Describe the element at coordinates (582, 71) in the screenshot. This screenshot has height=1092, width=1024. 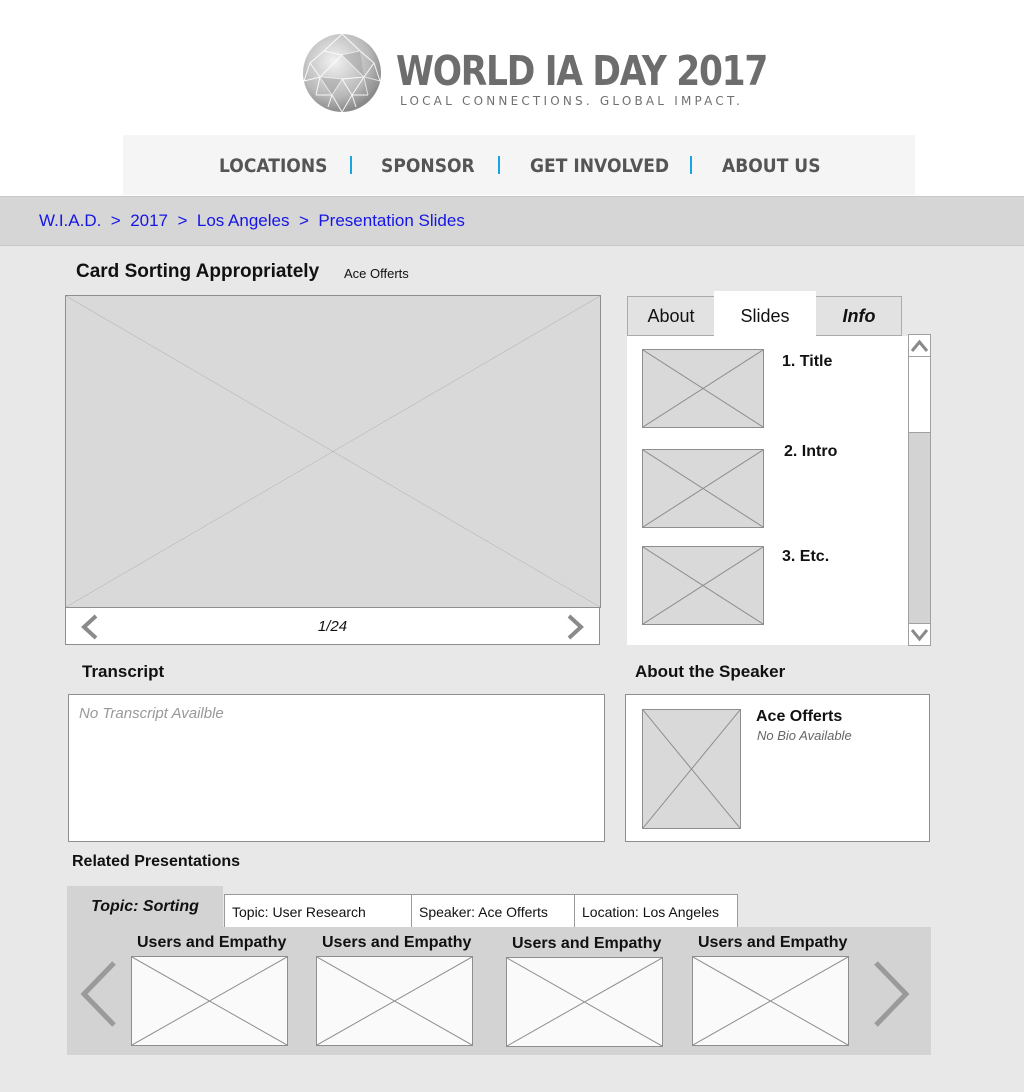
I see `logo-title: WORLD IA DAY 2017` at that location.